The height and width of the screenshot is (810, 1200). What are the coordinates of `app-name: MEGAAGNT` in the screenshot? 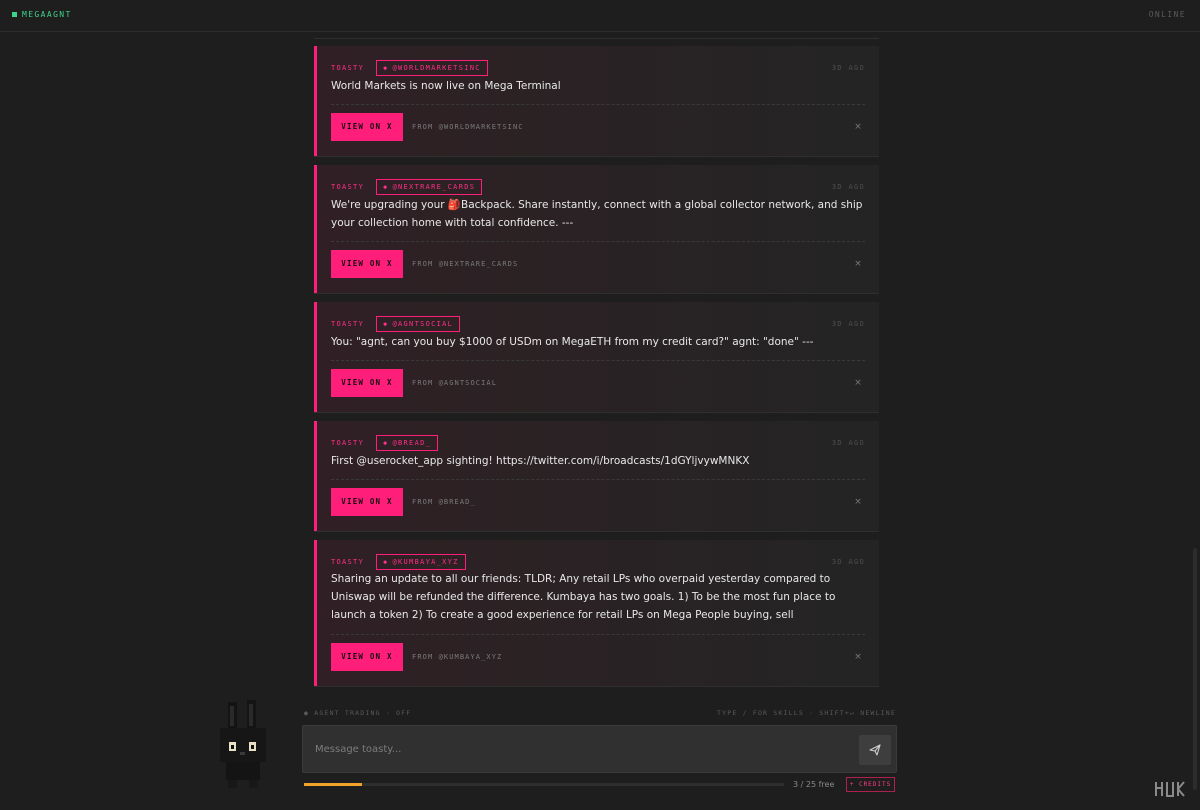 It's located at (47, 14).